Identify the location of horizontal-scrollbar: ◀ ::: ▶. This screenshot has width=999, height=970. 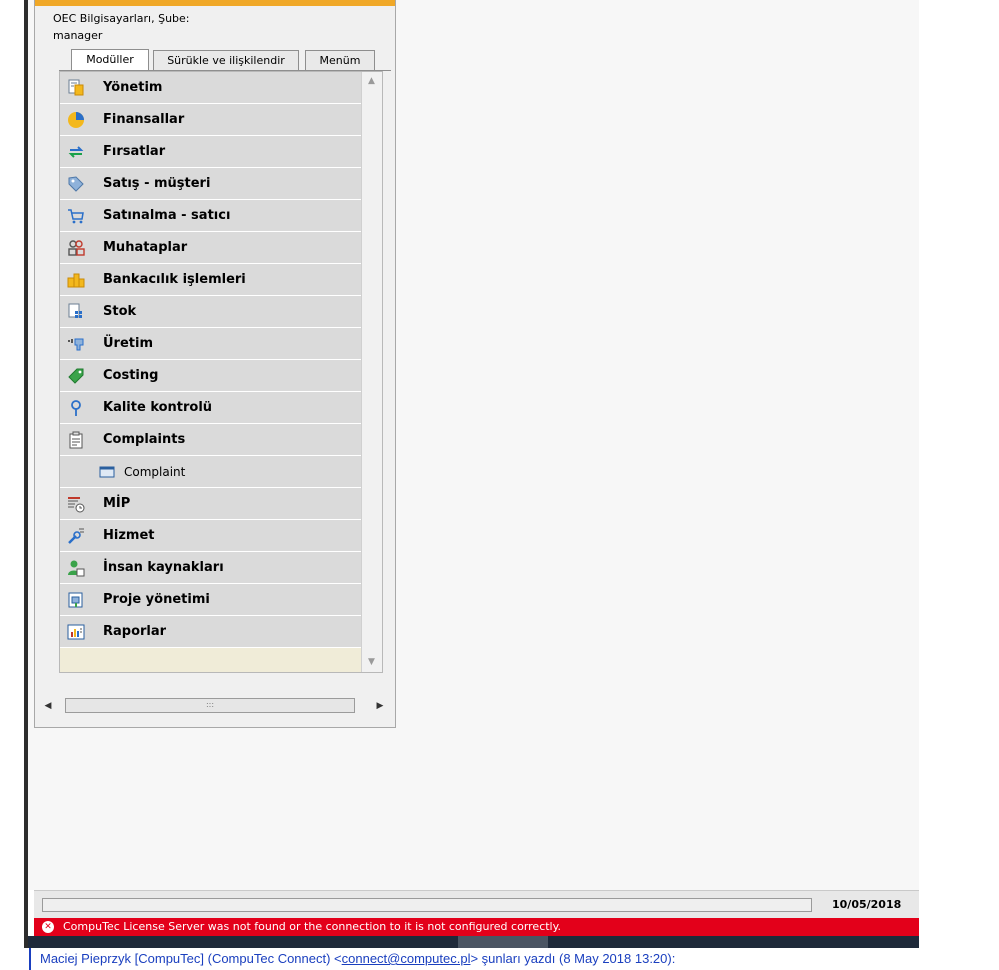
(214, 706).